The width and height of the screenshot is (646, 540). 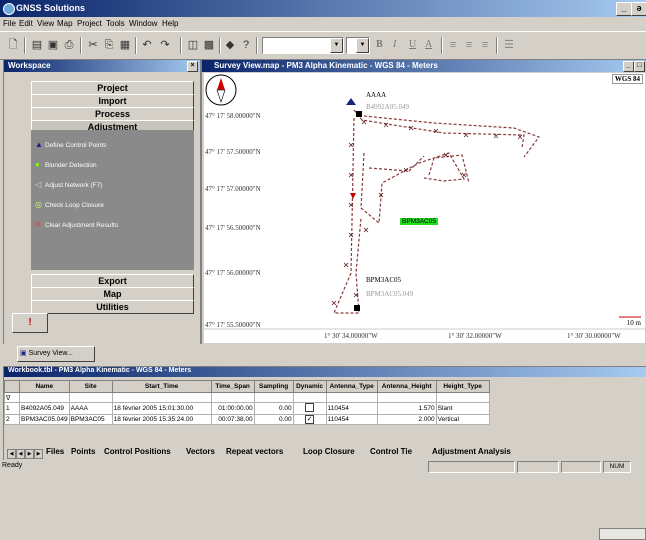 I want to click on workspace-utilities-button: Utilities, so click(x=112, y=307).